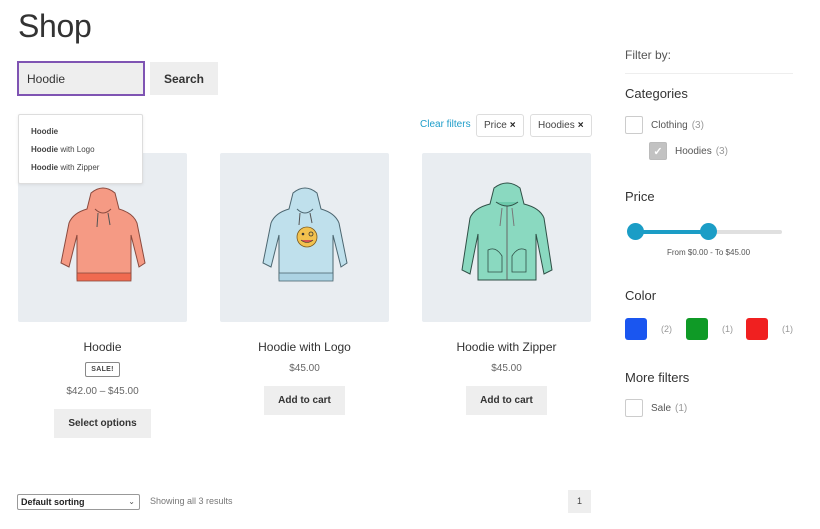 This screenshot has height=529, width=820. I want to click on select-options-button: Select options, so click(102, 423).